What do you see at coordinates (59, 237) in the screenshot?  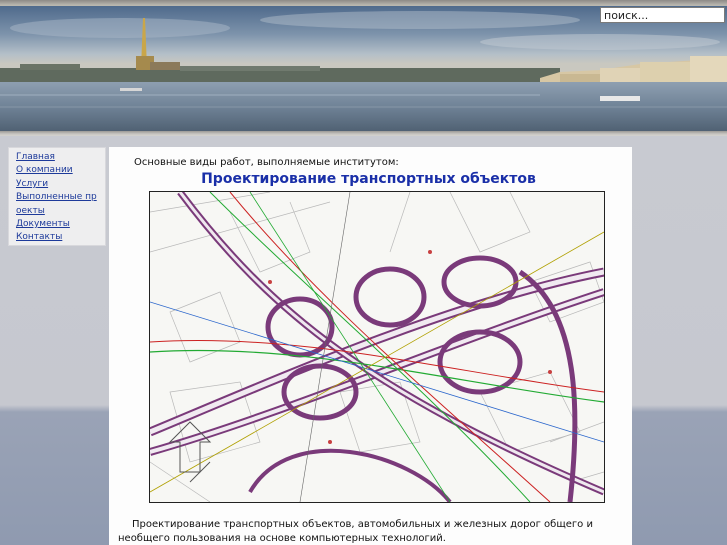 I see `sidebar-item-contacts: Контакты` at bounding box center [59, 237].